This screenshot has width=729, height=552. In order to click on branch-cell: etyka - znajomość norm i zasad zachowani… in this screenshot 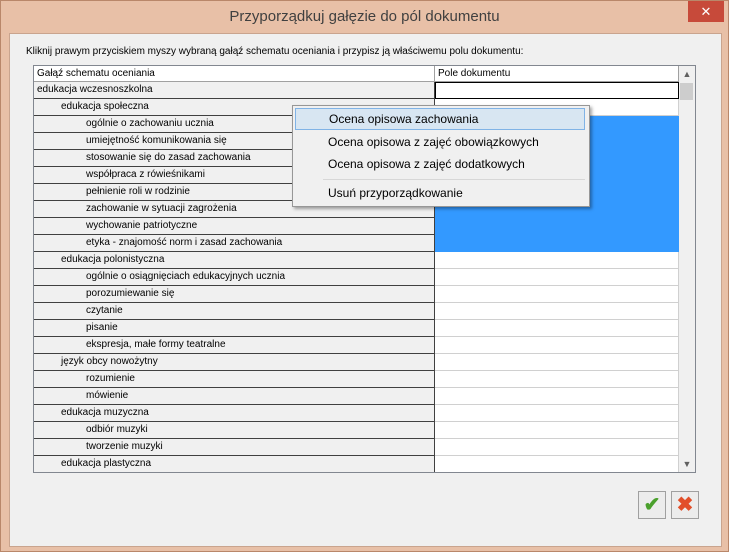, I will do `click(234, 243)`.